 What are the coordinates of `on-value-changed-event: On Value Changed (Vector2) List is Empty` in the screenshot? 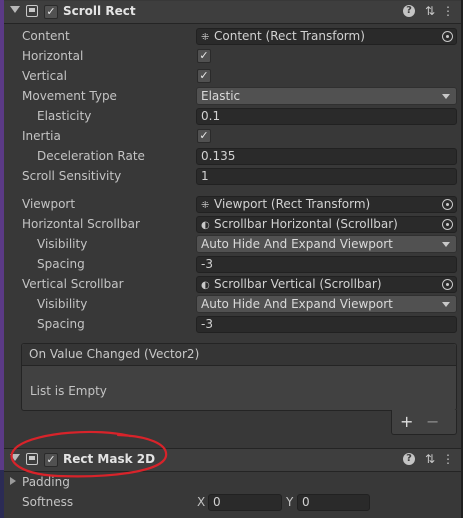 It's located at (239, 377).